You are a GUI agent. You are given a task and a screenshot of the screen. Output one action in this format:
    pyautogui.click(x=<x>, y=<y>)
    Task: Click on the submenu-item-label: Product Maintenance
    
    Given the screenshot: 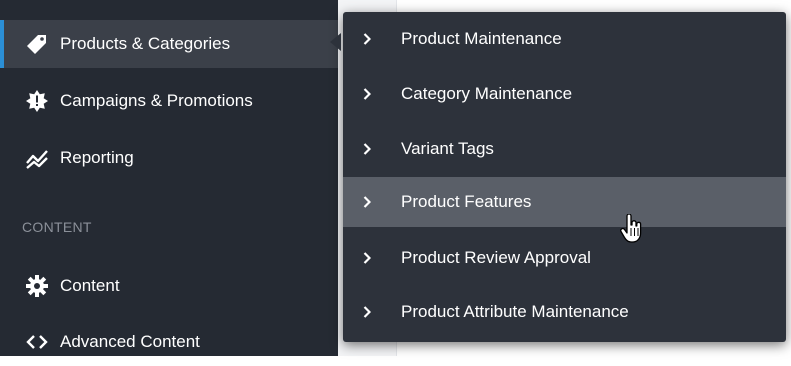 What is the action you would take?
    pyautogui.click(x=481, y=38)
    